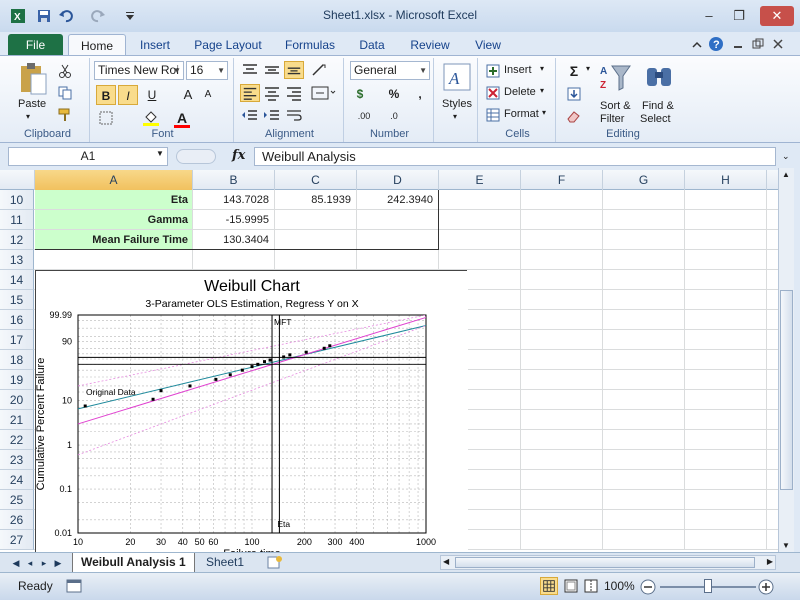 The height and width of the screenshot is (600, 800). I want to click on align-top-icon, so click(250, 70).